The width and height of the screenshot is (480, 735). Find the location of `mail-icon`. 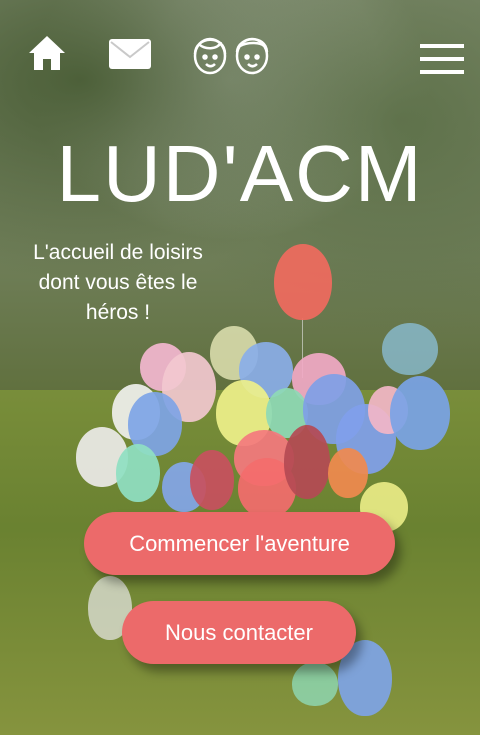

mail-icon is located at coordinates (130, 54).